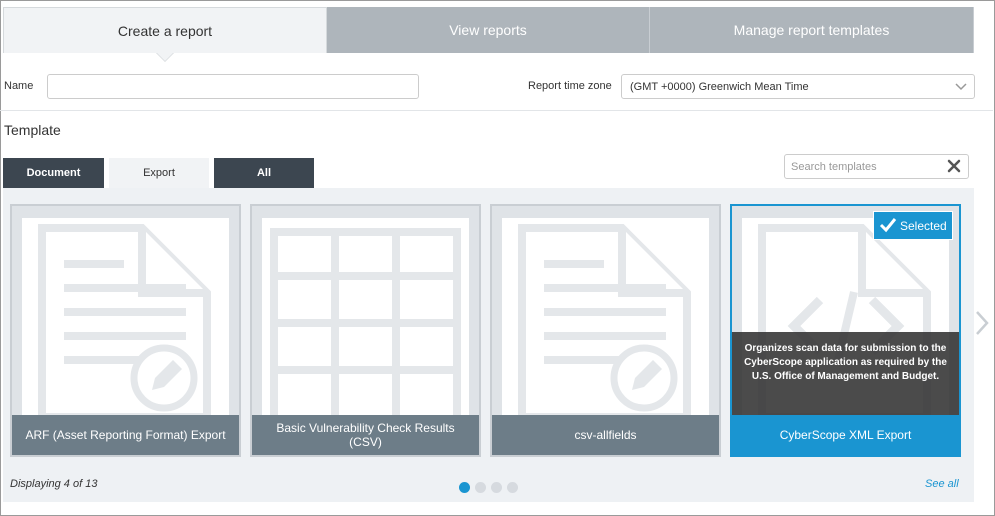 The height and width of the screenshot is (516, 995). I want to click on spreadsheet-grid-icon, so click(365, 322).